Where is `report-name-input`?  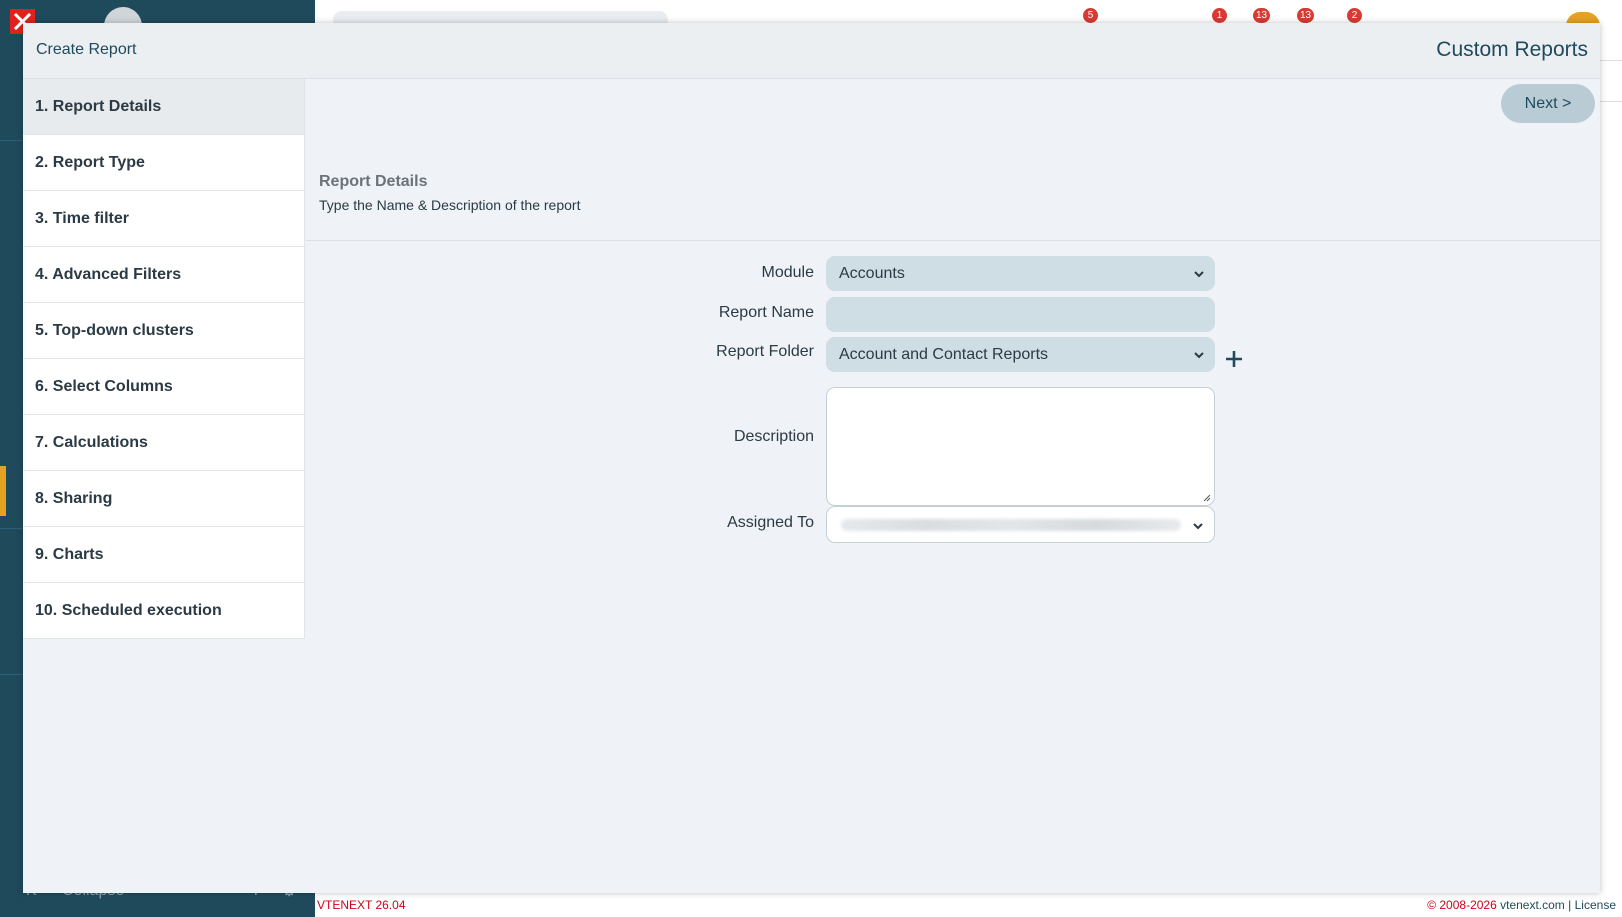
report-name-input is located at coordinates (1020, 314).